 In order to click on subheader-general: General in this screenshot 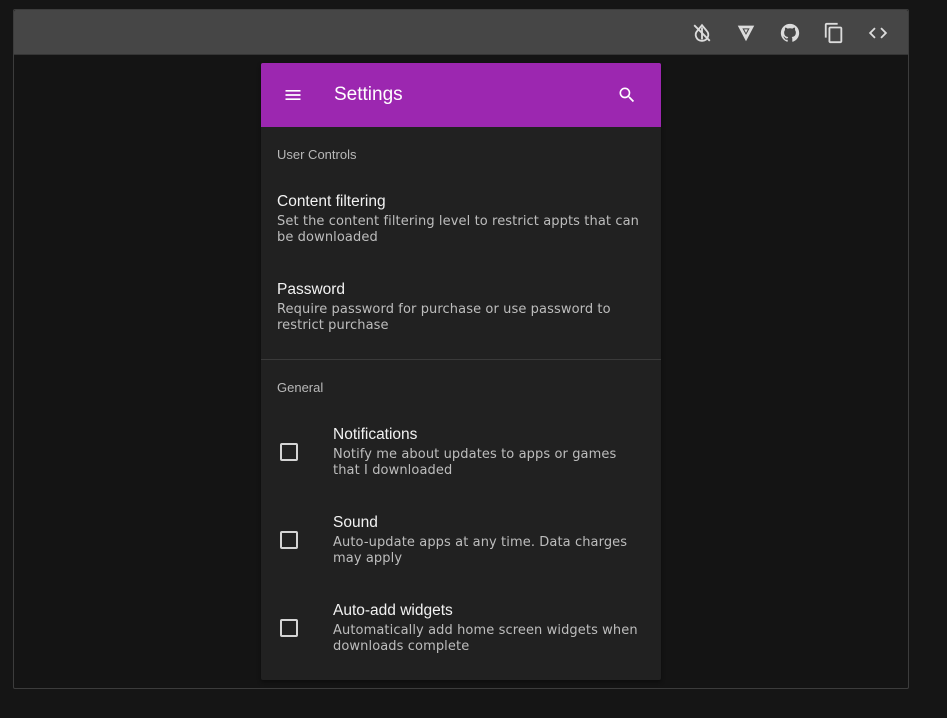, I will do `click(300, 387)`.